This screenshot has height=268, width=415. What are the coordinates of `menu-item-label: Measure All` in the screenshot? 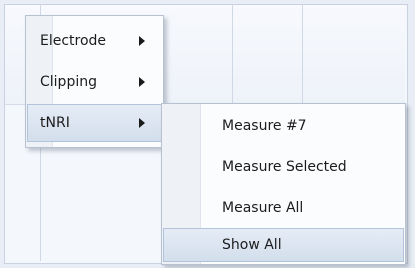 It's located at (263, 208).